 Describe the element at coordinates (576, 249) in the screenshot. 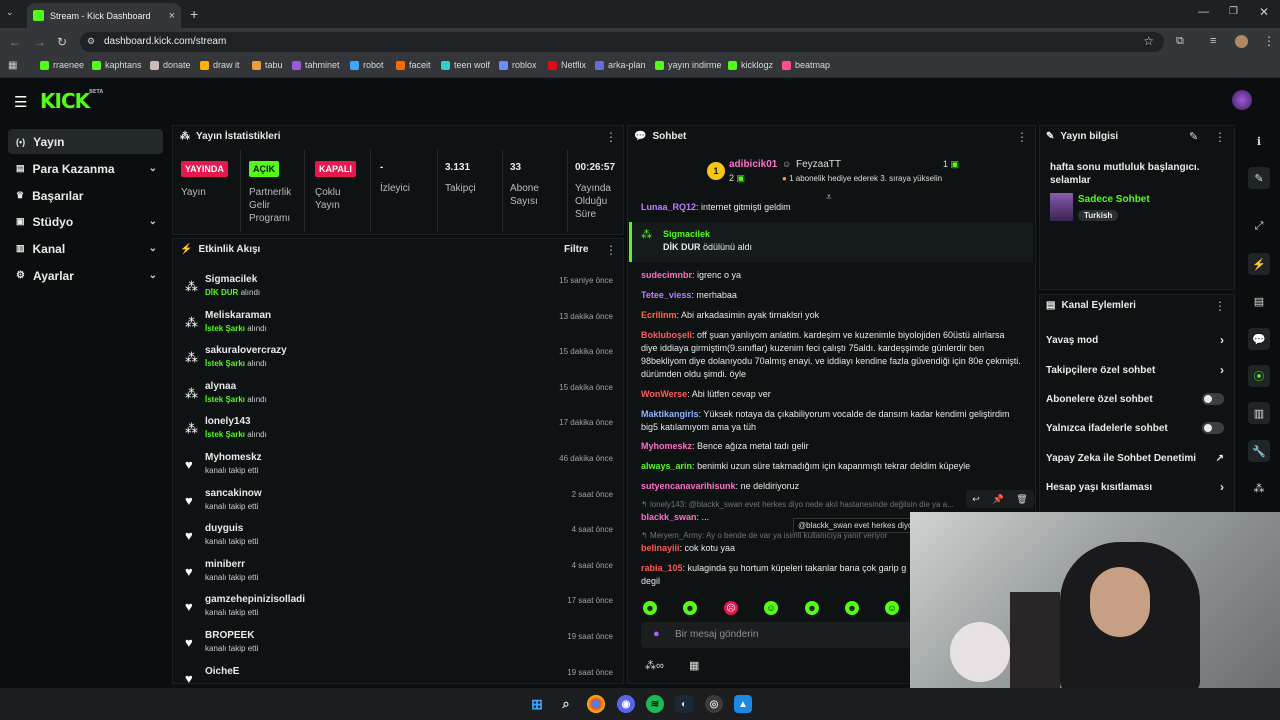

I see `filter-button: Filtre` at that location.